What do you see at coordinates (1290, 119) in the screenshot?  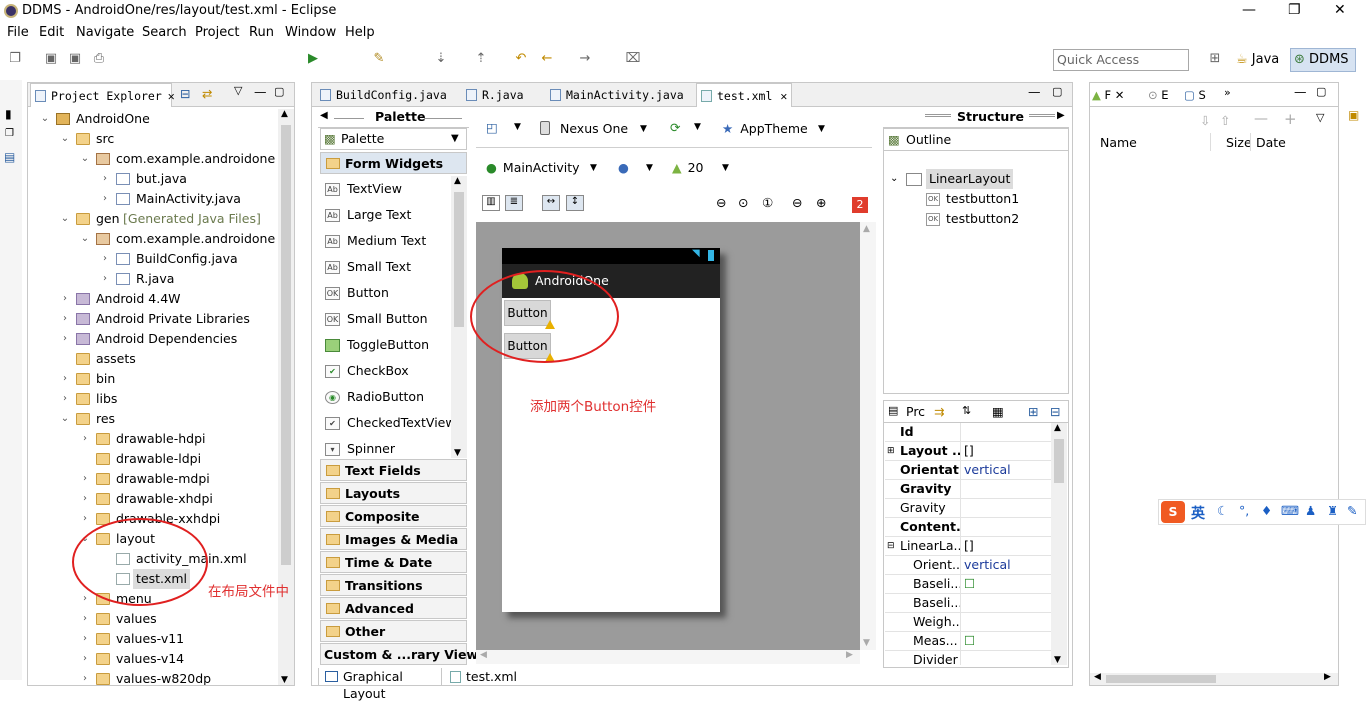 I see `add-icon: +` at bounding box center [1290, 119].